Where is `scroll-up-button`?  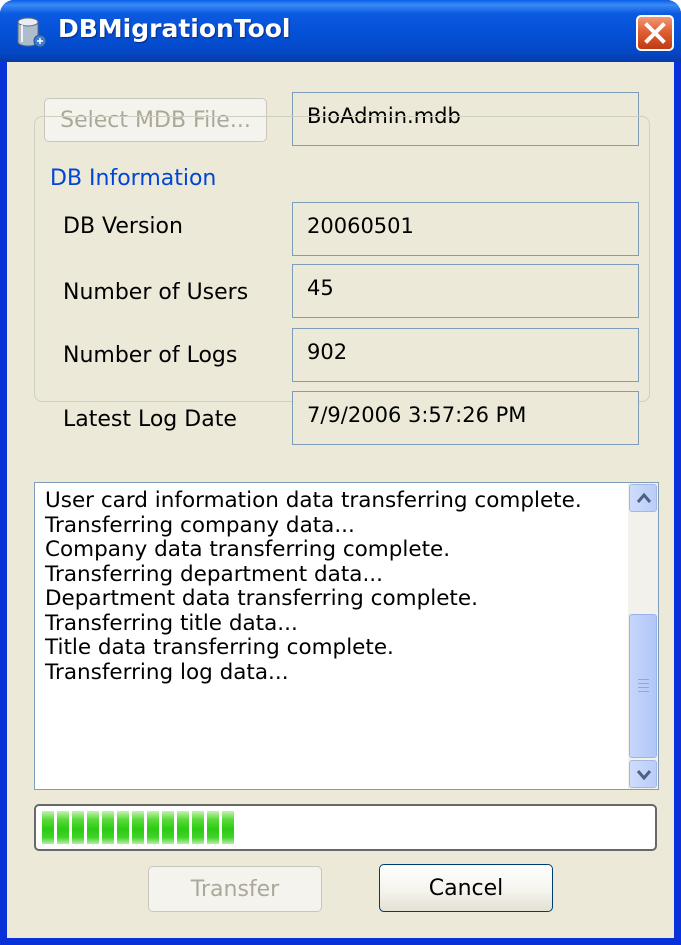
scroll-up-button is located at coordinates (643, 498).